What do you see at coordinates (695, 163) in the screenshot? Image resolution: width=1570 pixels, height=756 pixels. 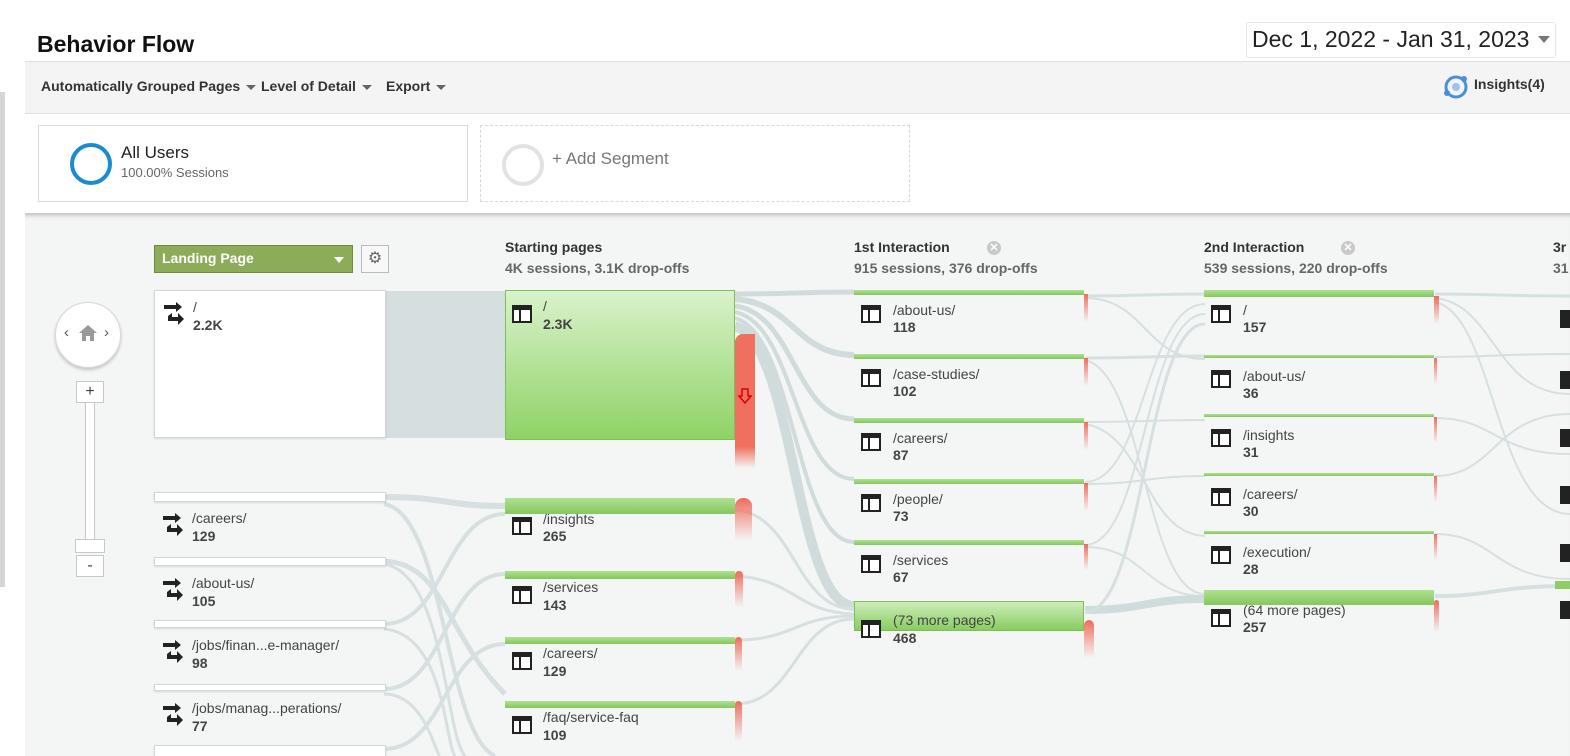 I see `add-segment-button: + Add Segment` at bounding box center [695, 163].